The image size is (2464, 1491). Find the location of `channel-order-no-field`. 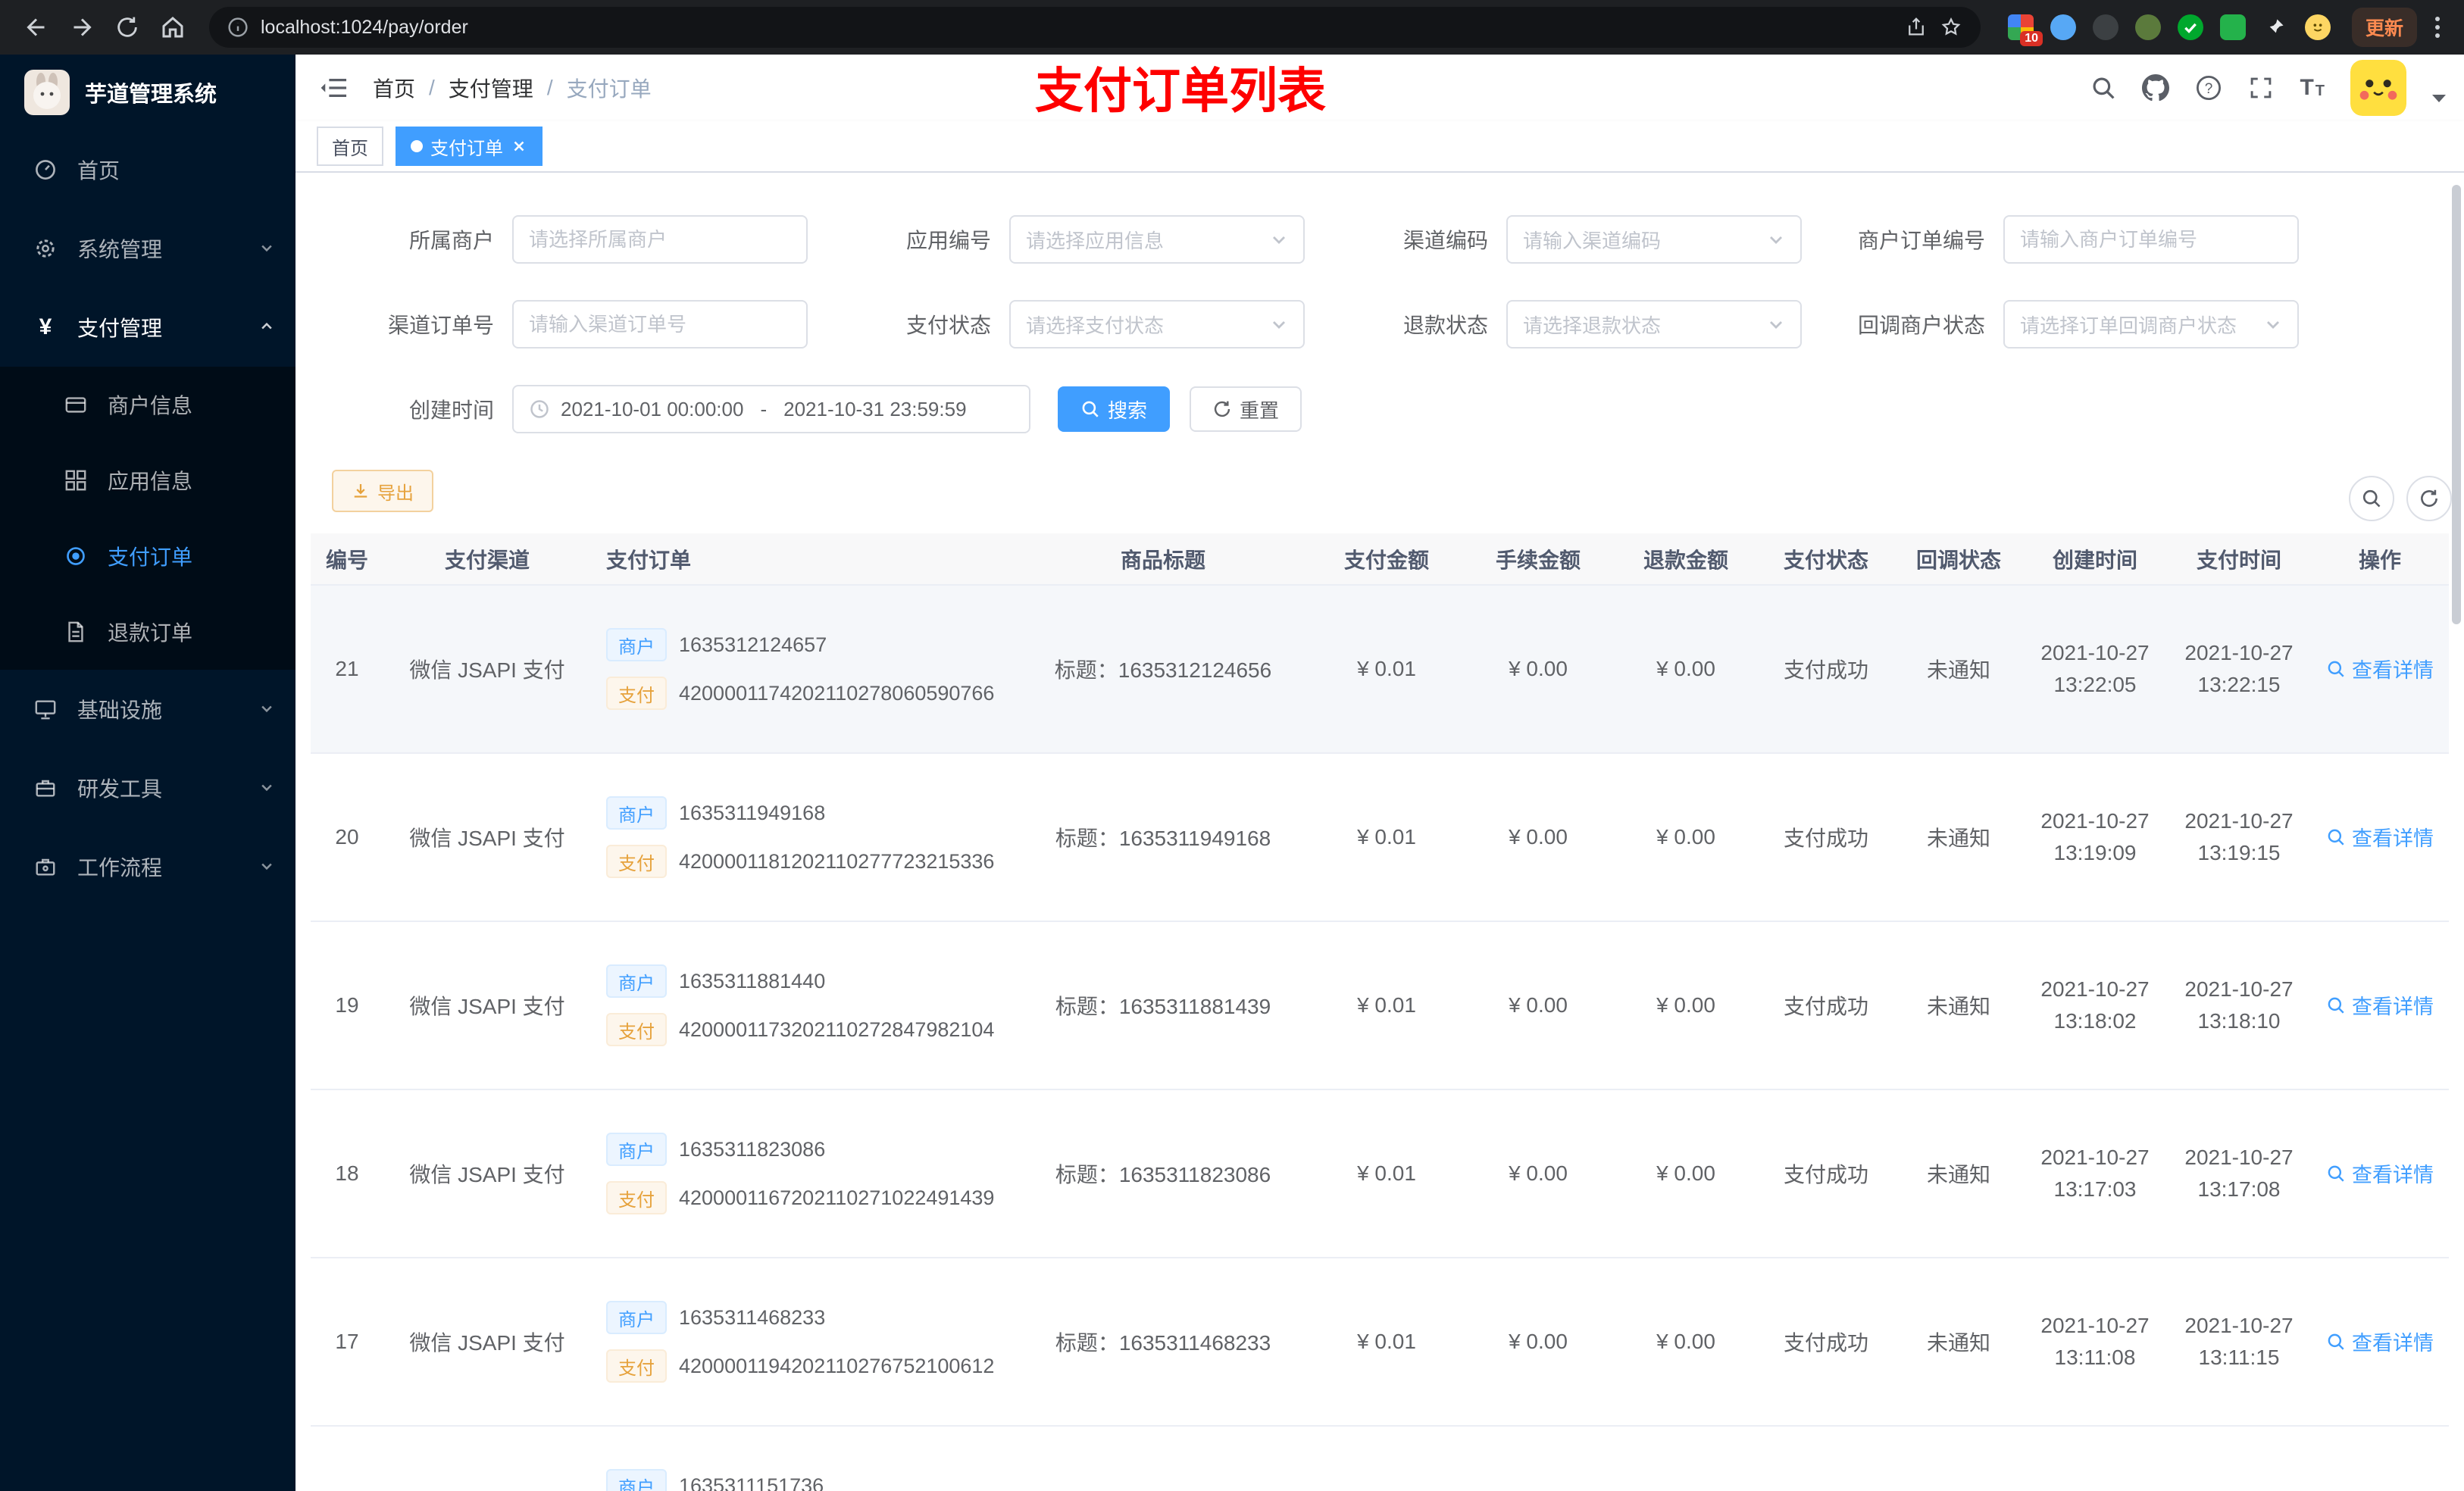

channel-order-no-field is located at coordinates (660, 324).